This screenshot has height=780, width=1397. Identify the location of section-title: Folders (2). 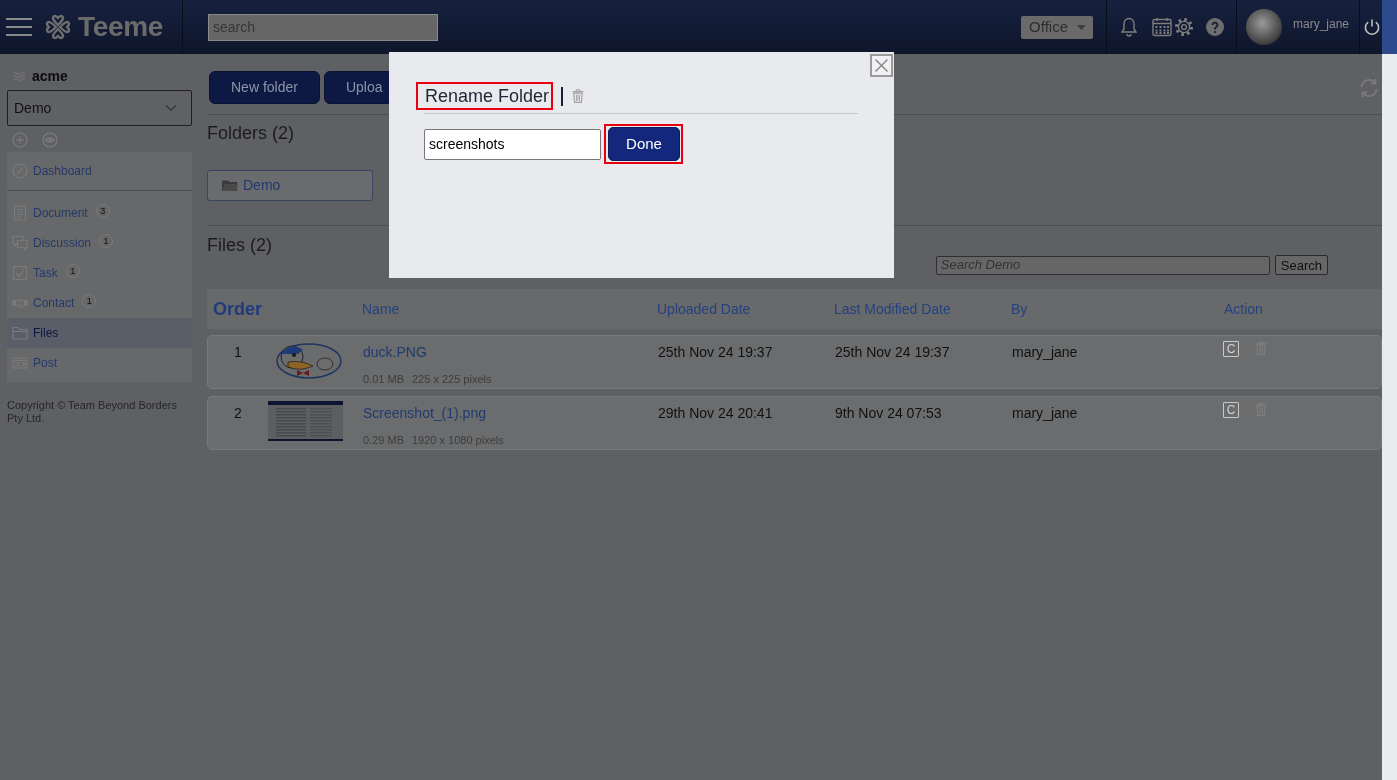
(251, 133).